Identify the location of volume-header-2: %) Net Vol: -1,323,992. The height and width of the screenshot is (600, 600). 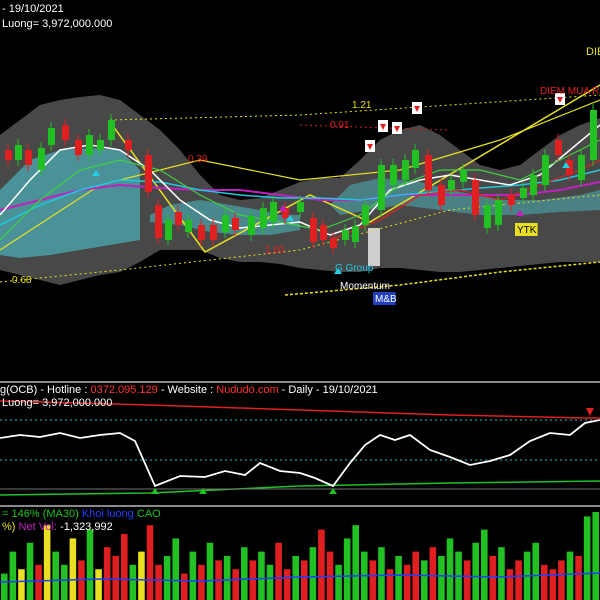
(57, 527).